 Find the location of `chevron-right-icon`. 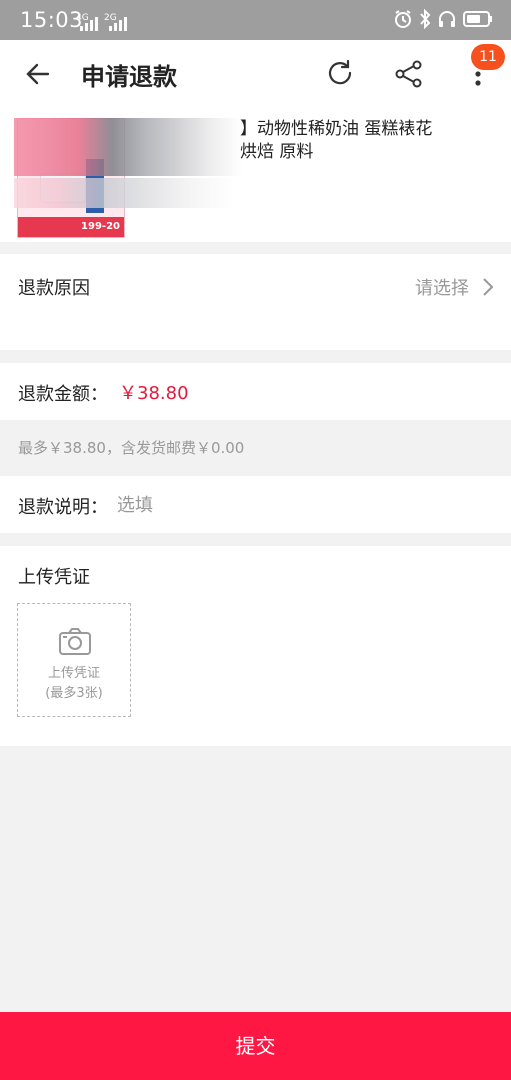

chevron-right-icon is located at coordinates (488, 287).